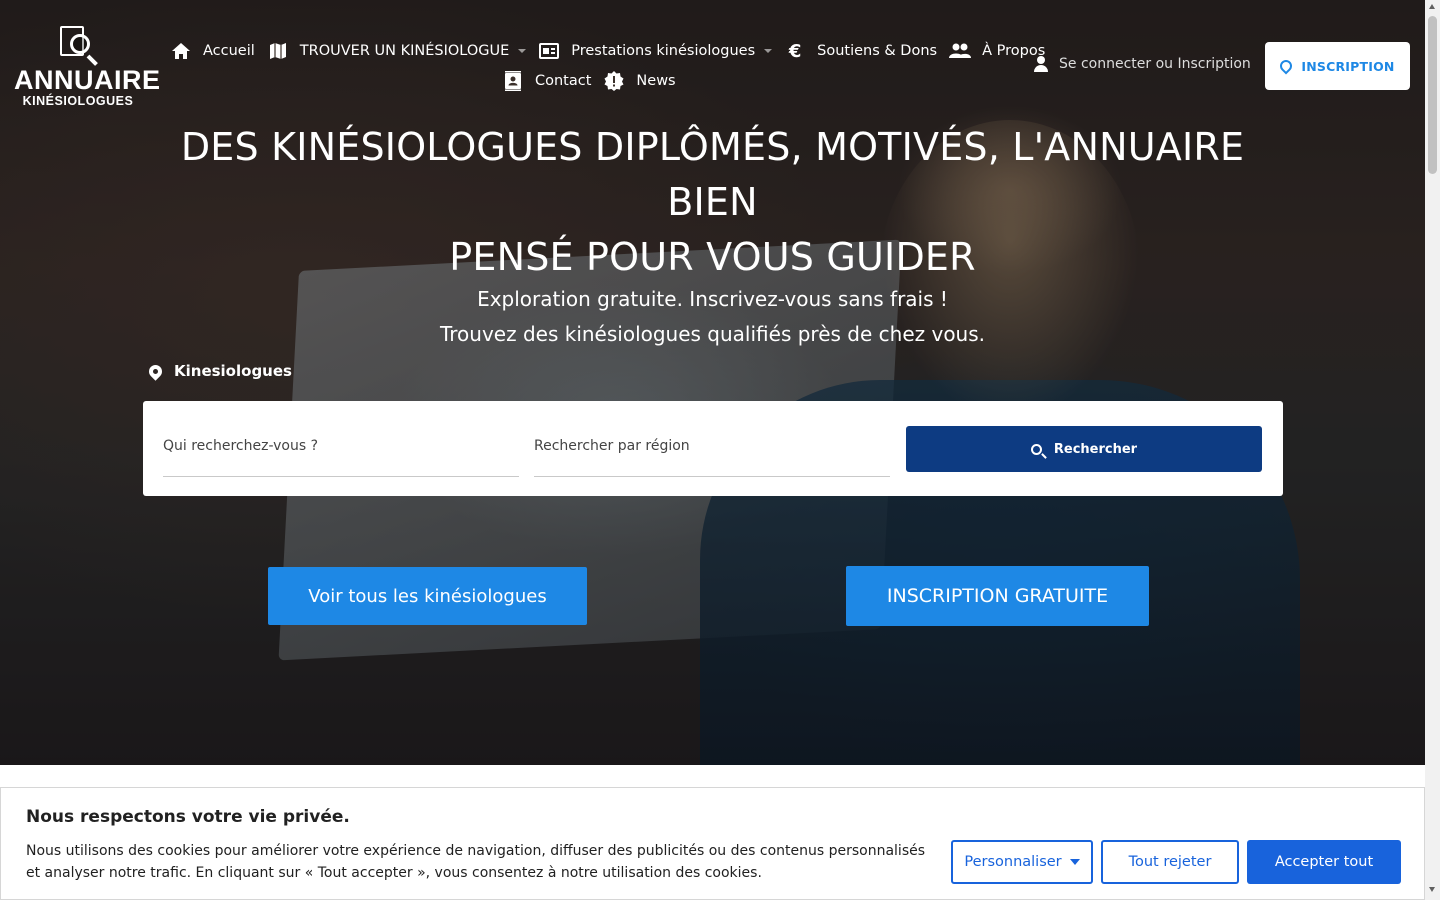 Image resolution: width=1440 pixels, height=900 pixels. I want to click on login-label: Se connecter ou Inscription, so click(1155, 64).